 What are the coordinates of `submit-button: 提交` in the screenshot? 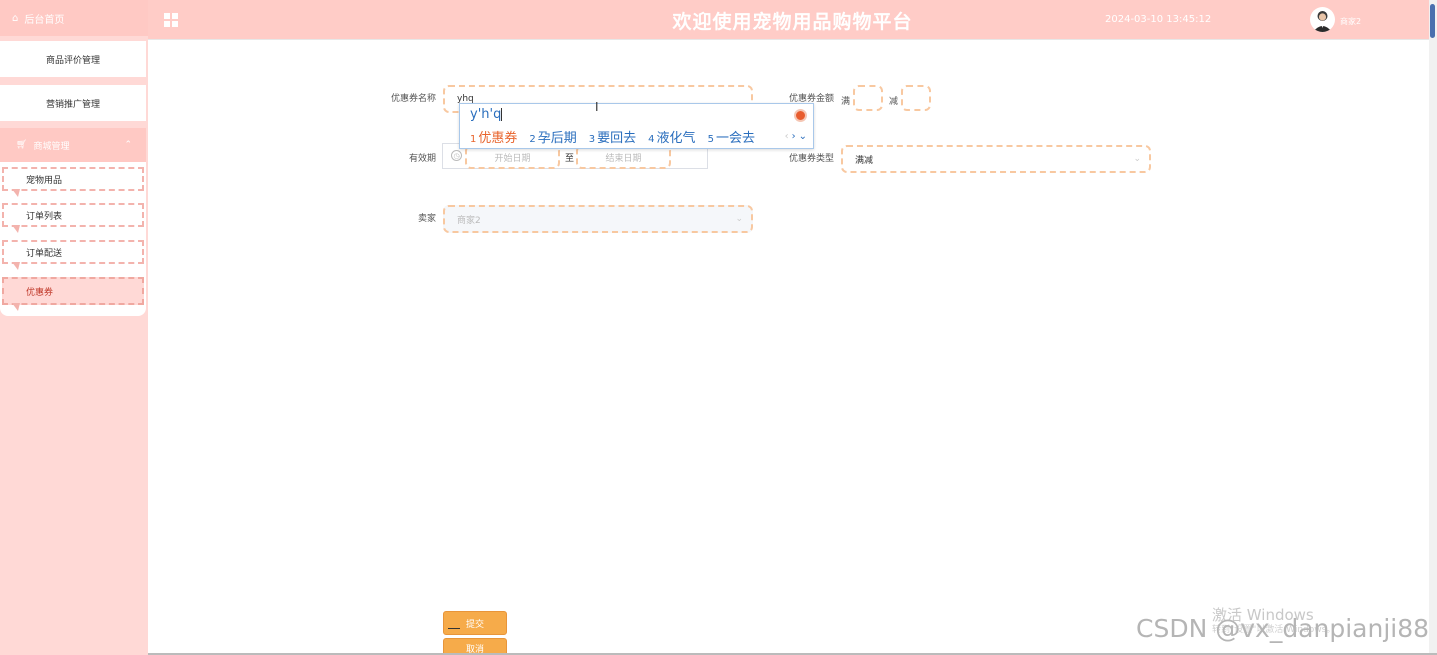 It's located at (475, 623).